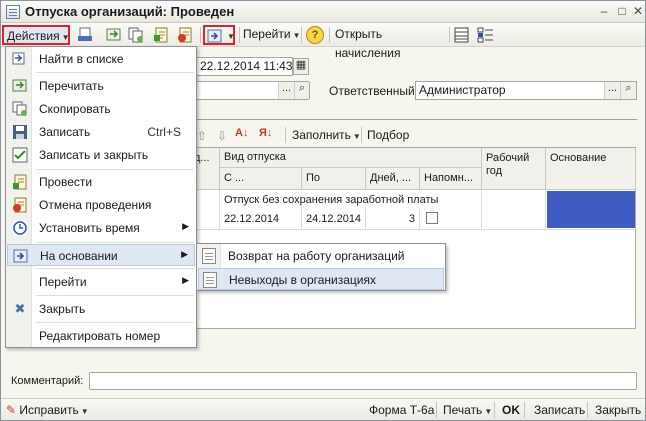 The image size is (646, 421). I want to click on goto-menu-button: Перейти ▼, so click(271, 35).